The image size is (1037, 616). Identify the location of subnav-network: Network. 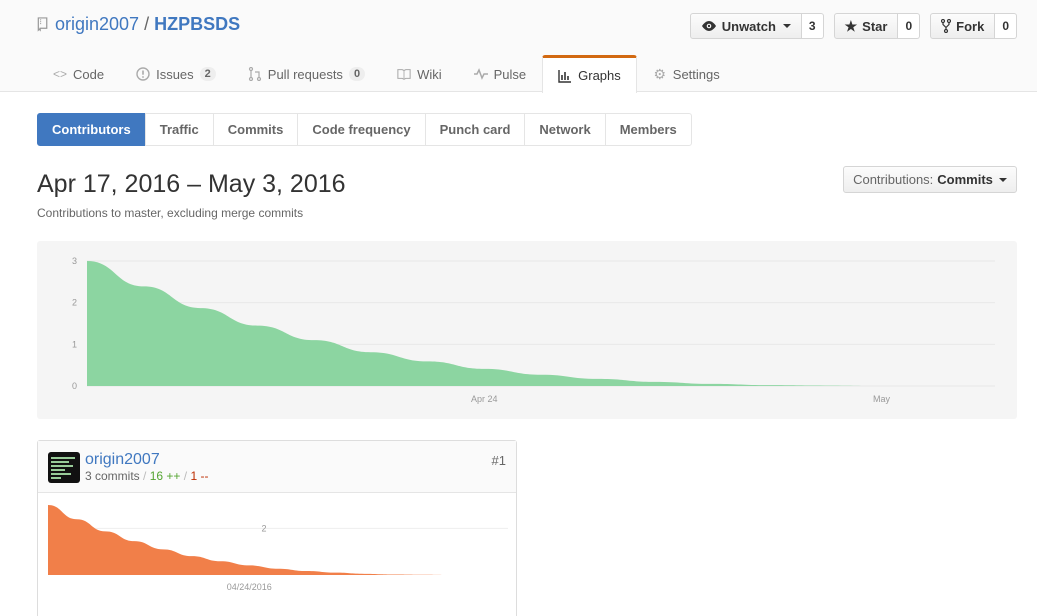
(565, 129).